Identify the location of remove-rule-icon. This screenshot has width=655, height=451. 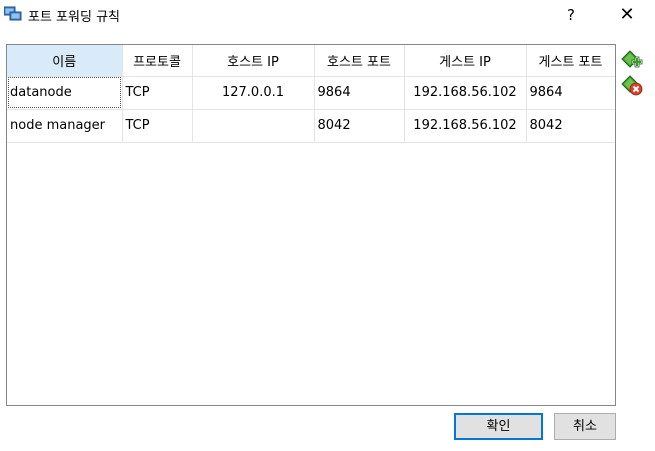
(632, 86).